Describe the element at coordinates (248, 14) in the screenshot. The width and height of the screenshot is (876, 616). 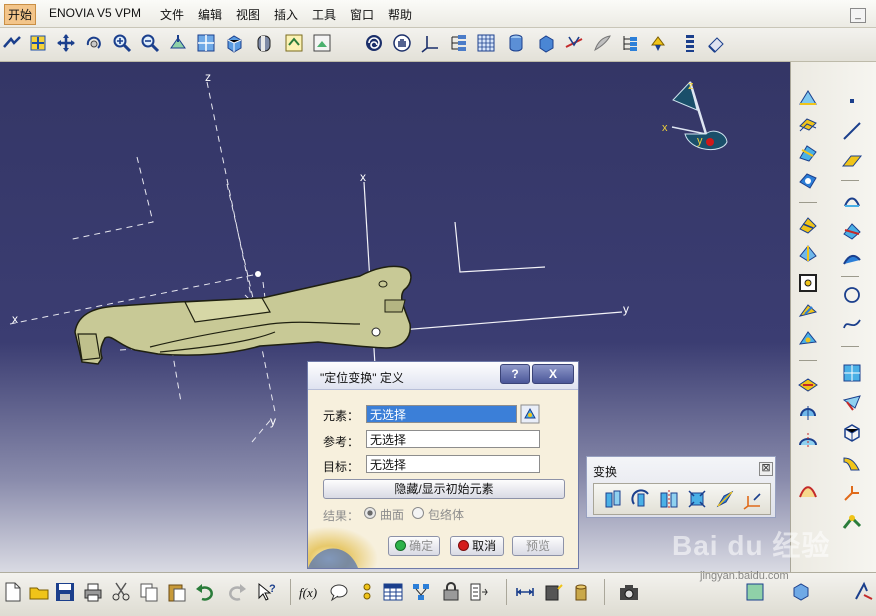
I see `menu-view: 视图` at that location.